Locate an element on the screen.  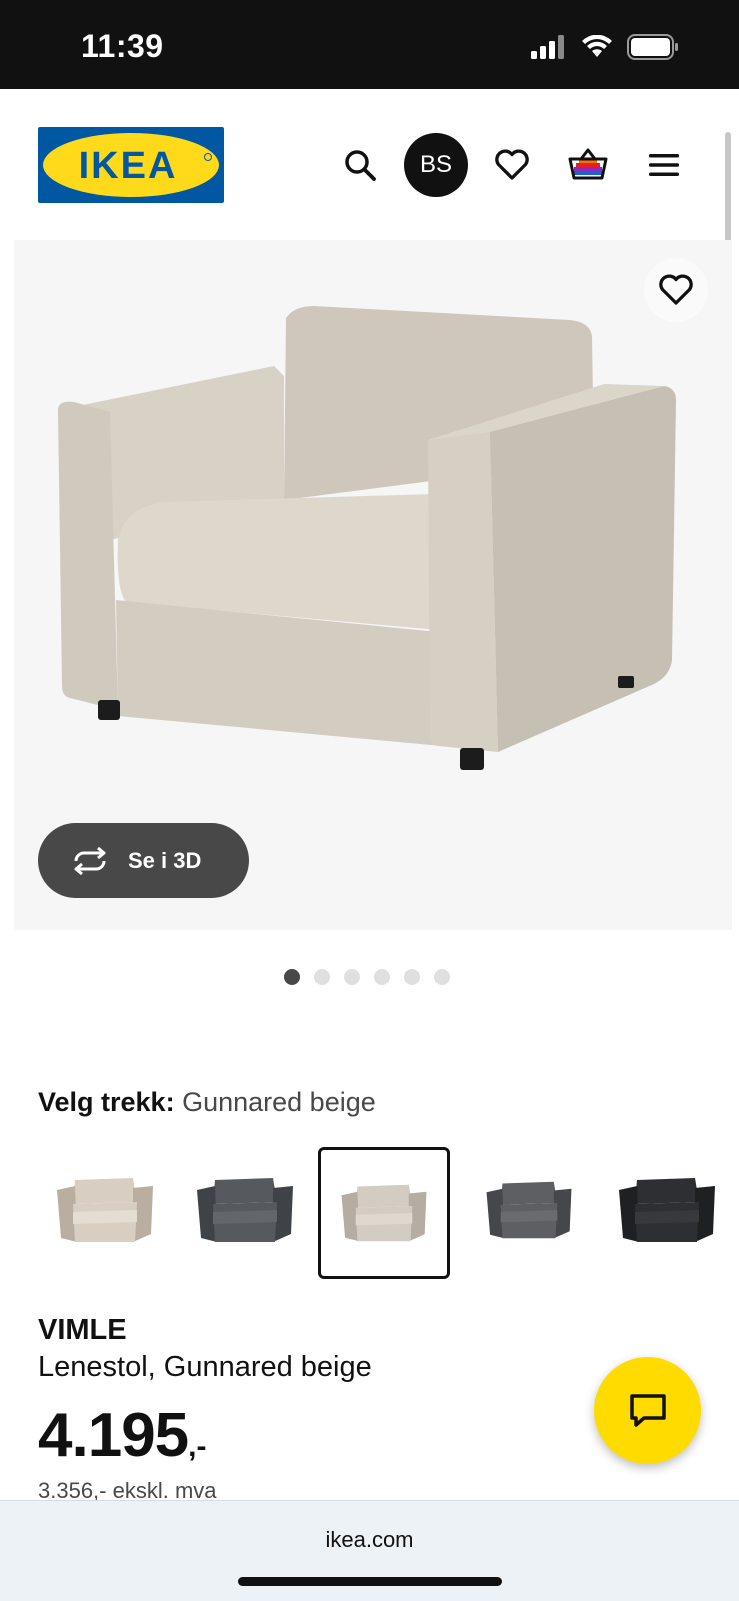
header-actions: BS is located at coordinates (369, 166).